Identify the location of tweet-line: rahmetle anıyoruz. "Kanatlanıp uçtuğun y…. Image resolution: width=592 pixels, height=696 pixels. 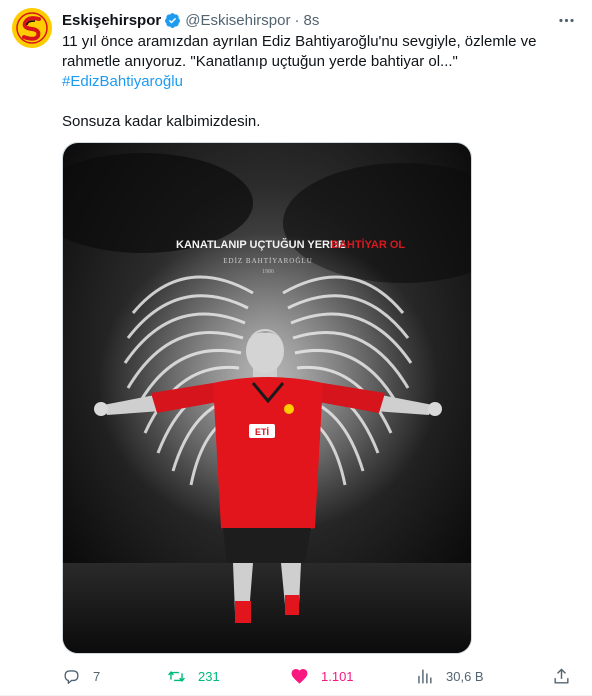
(260, 61).